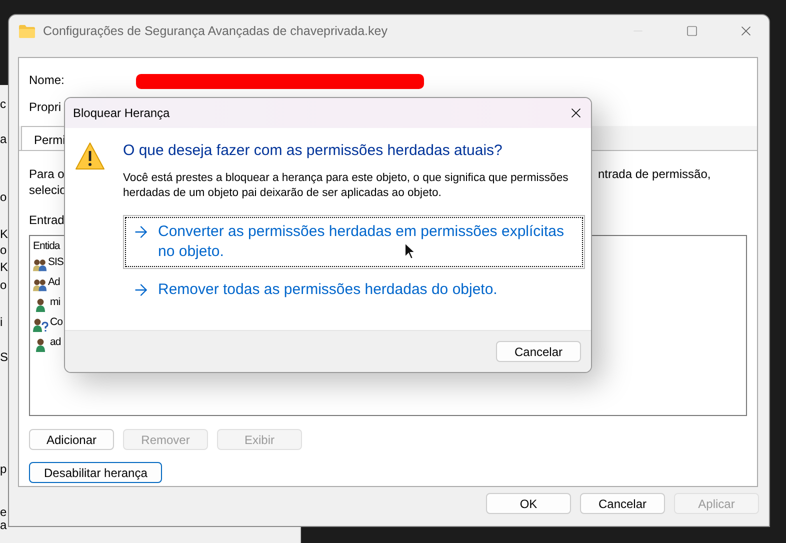 This screenshot has width=786, height=543. Describe the element at coordinates (47, 220) in the screenshot. I see `entries-label: Entrad` at that location.